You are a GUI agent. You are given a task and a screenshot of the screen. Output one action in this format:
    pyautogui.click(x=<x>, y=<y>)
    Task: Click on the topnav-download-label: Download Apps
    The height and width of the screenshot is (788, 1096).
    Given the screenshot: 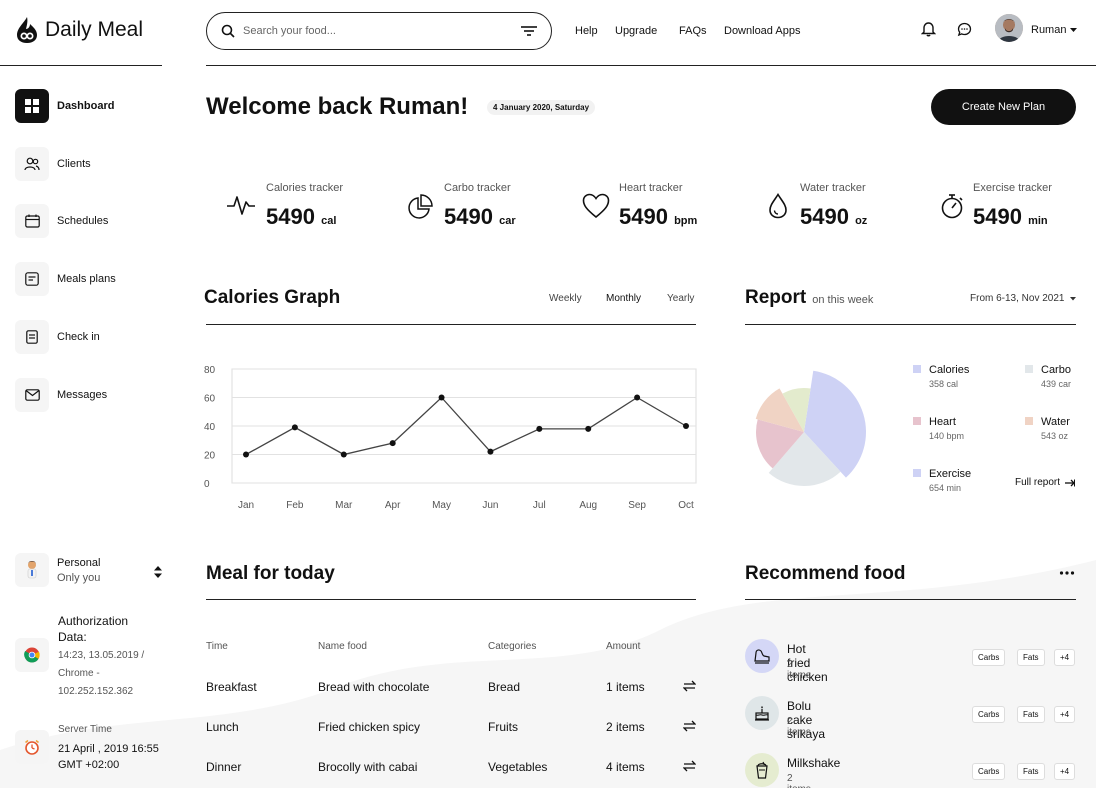 What is the action you would take?
    pyautogui.click(x=762, y=31)
    